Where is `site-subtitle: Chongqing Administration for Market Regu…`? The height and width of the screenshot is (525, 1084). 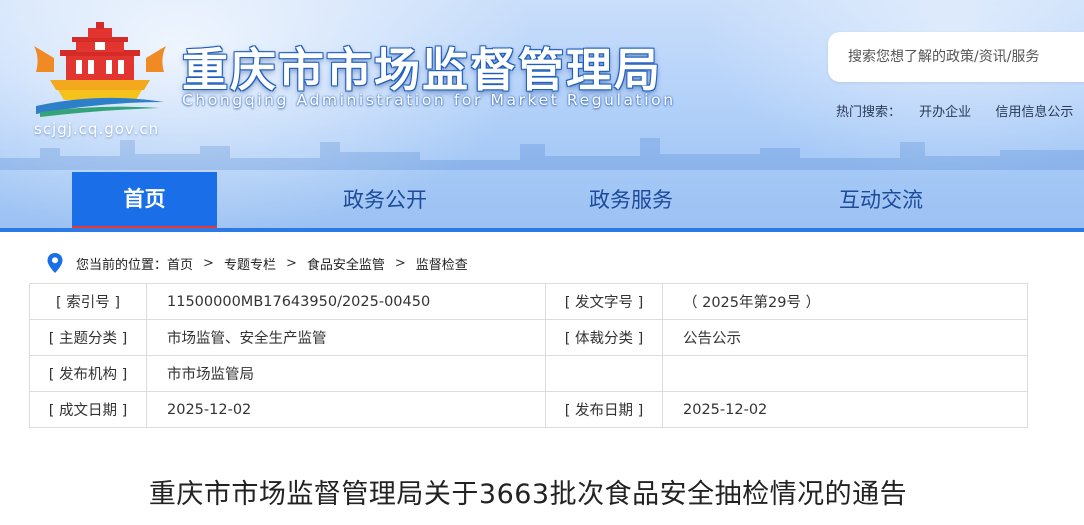
site-subtitle: Chongqing Administration for Market Regu… is located at coordinates (429, 100).